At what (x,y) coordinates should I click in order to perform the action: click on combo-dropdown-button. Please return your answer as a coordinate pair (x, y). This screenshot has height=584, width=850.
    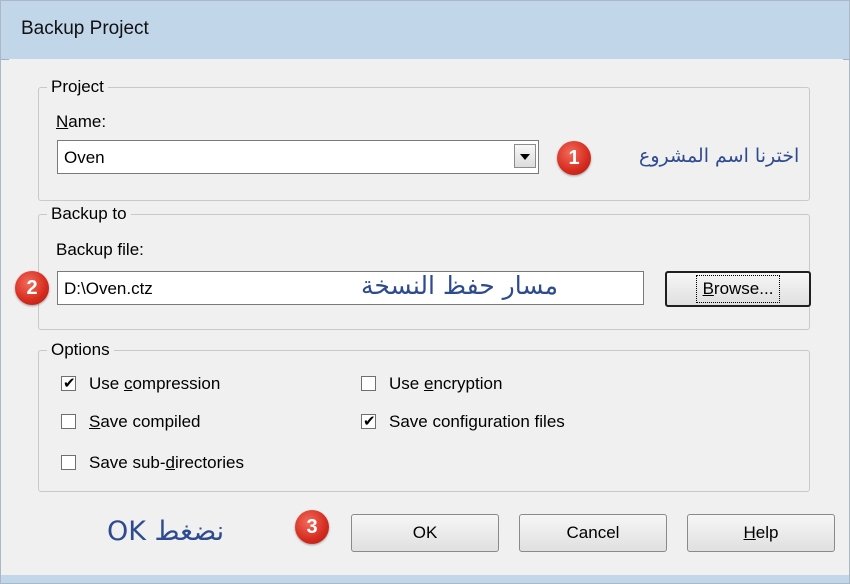
    Looking at the image, I should click on (525, 156).